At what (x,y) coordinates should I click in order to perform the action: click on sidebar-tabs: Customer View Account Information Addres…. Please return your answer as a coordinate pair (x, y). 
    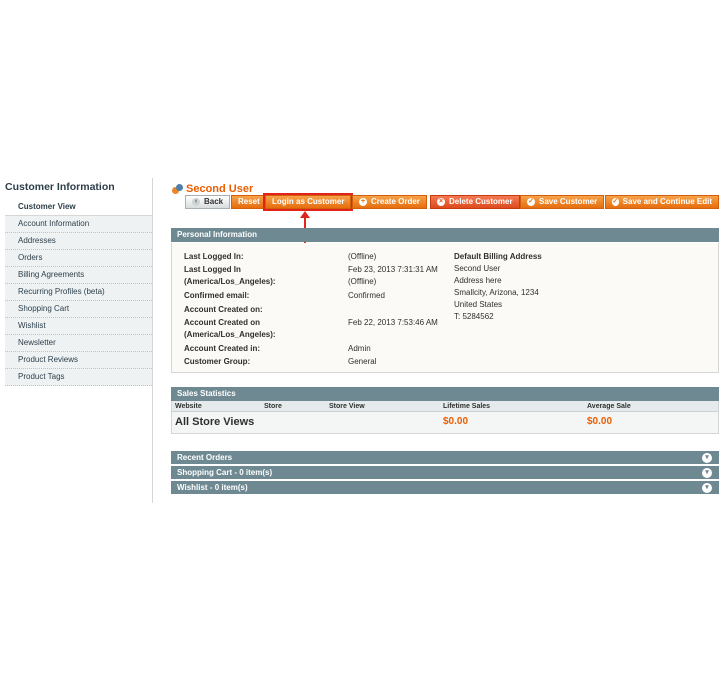
    Looking at the image, I should click on (78, 292).